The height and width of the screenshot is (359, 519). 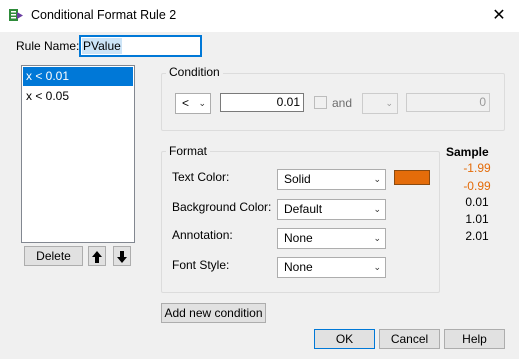 I want to click on annotation-label: Annotation:, so click(x=202, y=235).